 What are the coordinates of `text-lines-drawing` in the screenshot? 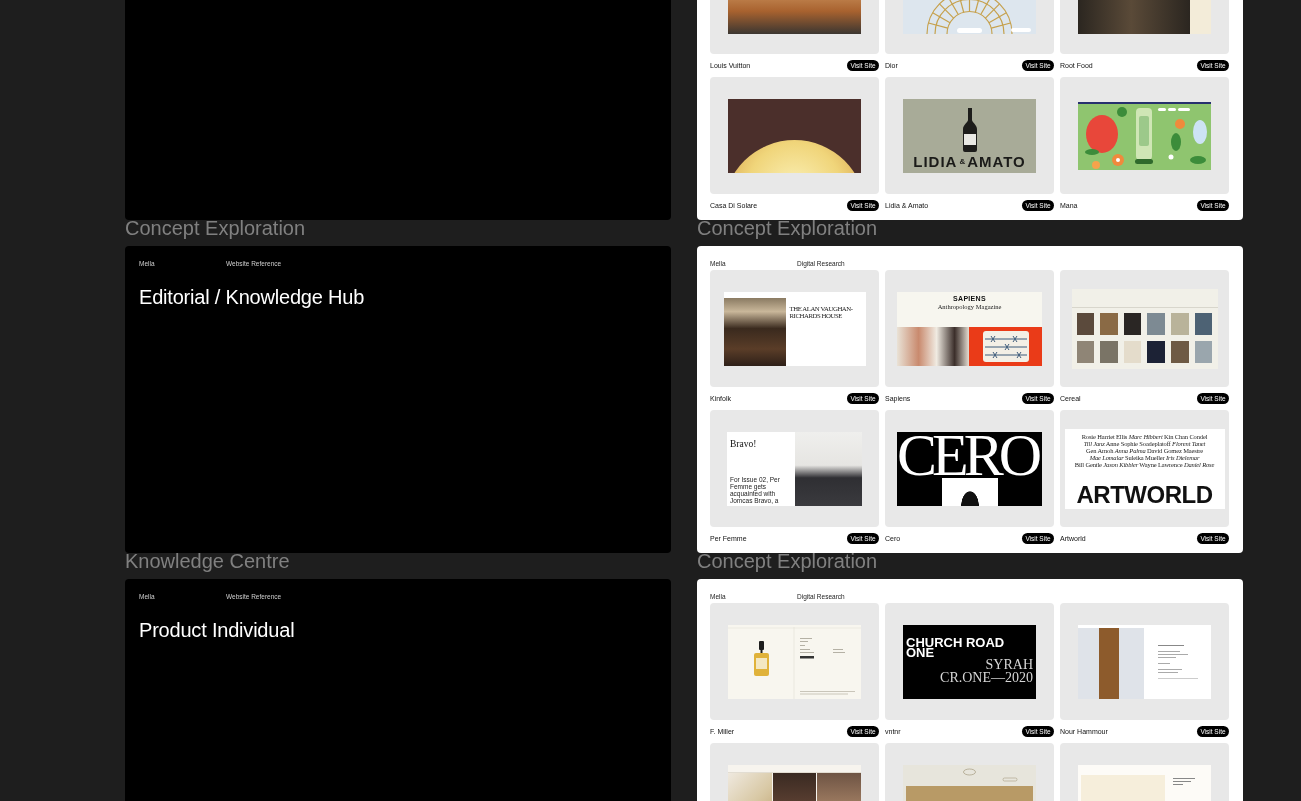 It's located at (1178, 661).